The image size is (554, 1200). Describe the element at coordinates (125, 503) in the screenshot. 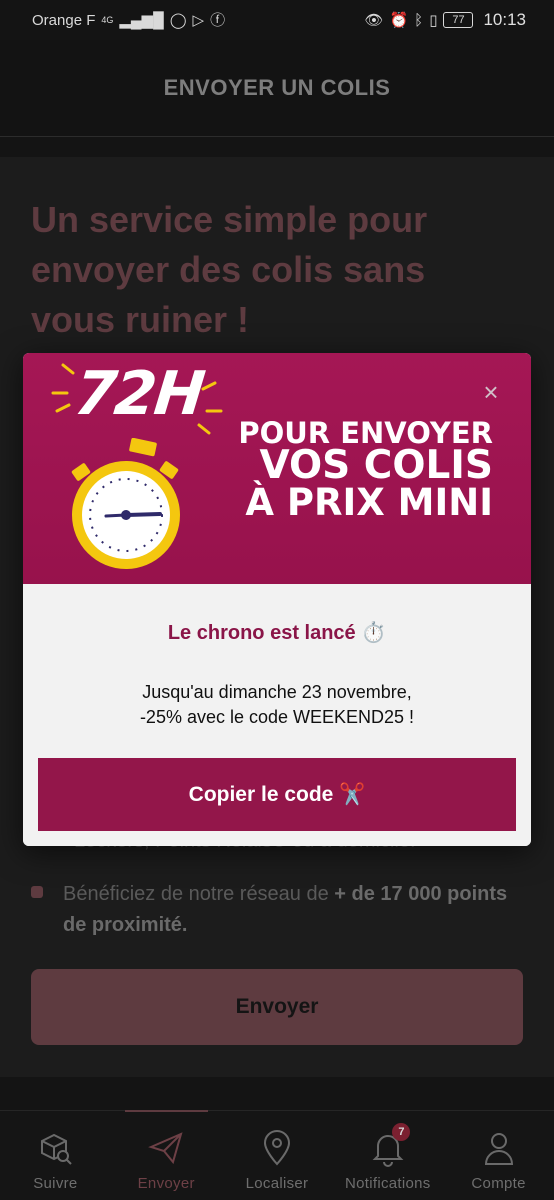

I see `stopwatch-icon` at that location.